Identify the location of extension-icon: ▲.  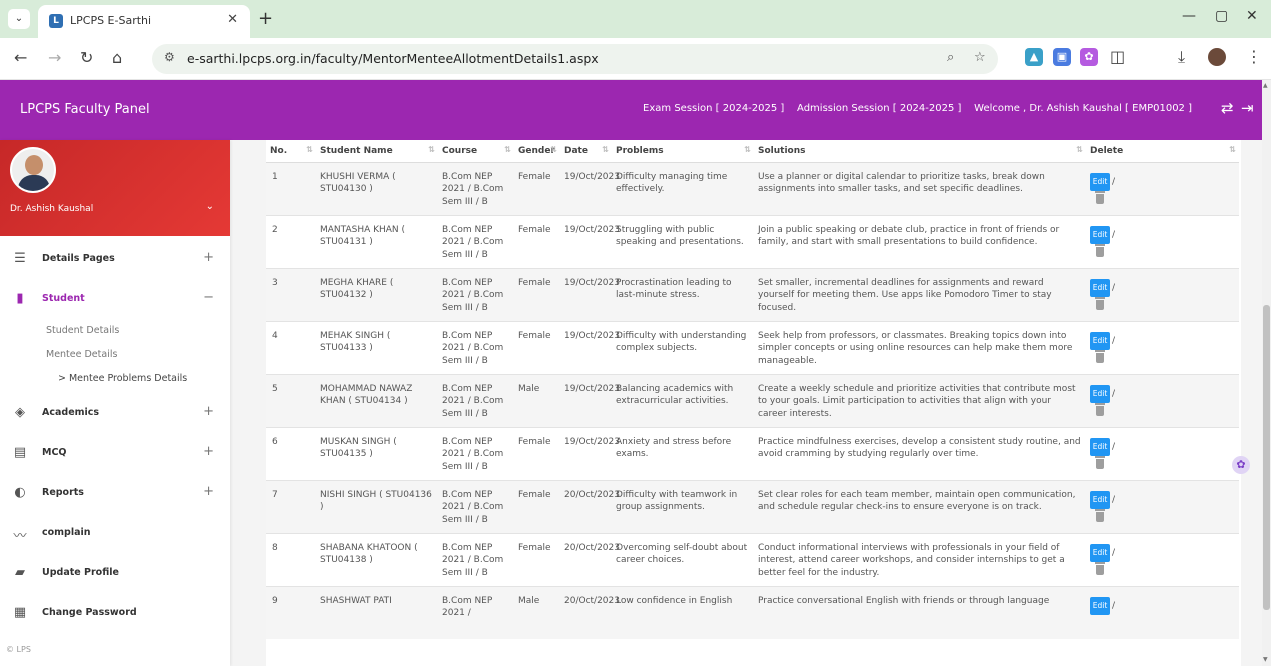
(1034, 57).